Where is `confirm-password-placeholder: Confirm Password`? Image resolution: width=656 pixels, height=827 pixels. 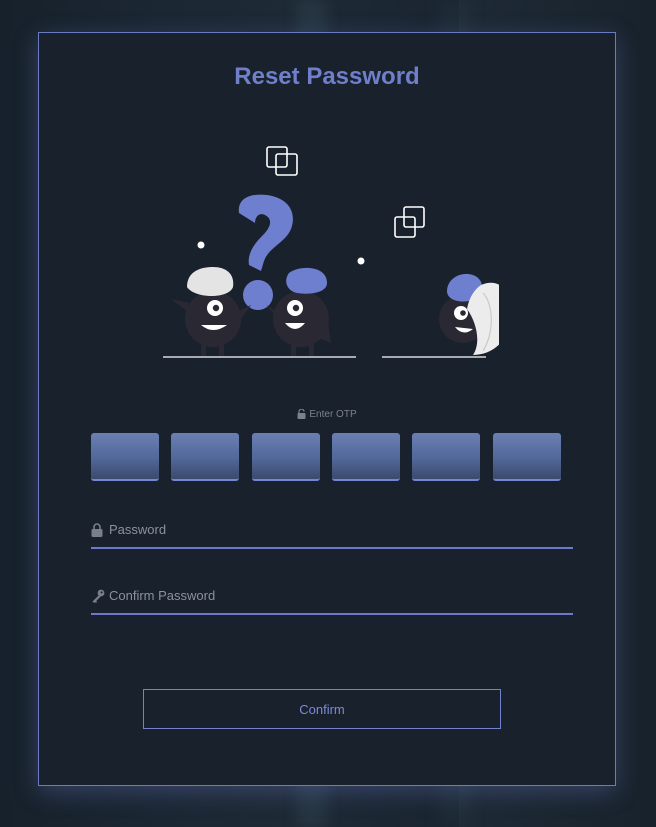
confirm-password-placeholder: Confirm Password is located at coordinates (162, 595).